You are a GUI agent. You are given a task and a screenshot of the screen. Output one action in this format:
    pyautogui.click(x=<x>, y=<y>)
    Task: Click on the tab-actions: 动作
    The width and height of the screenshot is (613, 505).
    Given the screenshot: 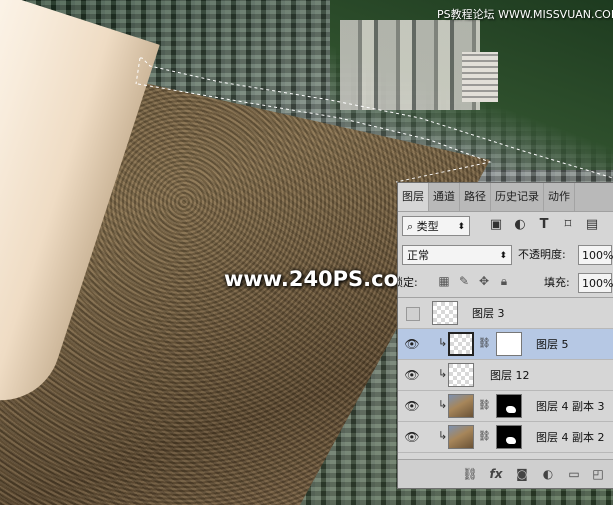 What is the action you would take?
    pyautogui.click(x=559, y=197)
    